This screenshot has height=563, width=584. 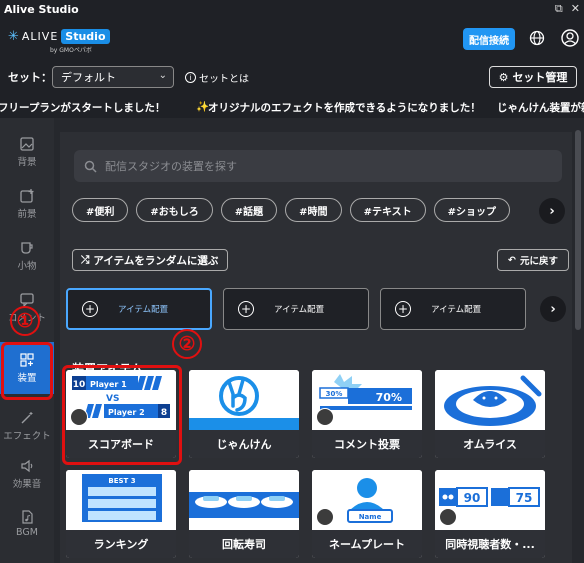 What do you see at coordinates (490, 444) in the screenshot?
I see `card-label: オムライス` at bounding box center [490, 444].